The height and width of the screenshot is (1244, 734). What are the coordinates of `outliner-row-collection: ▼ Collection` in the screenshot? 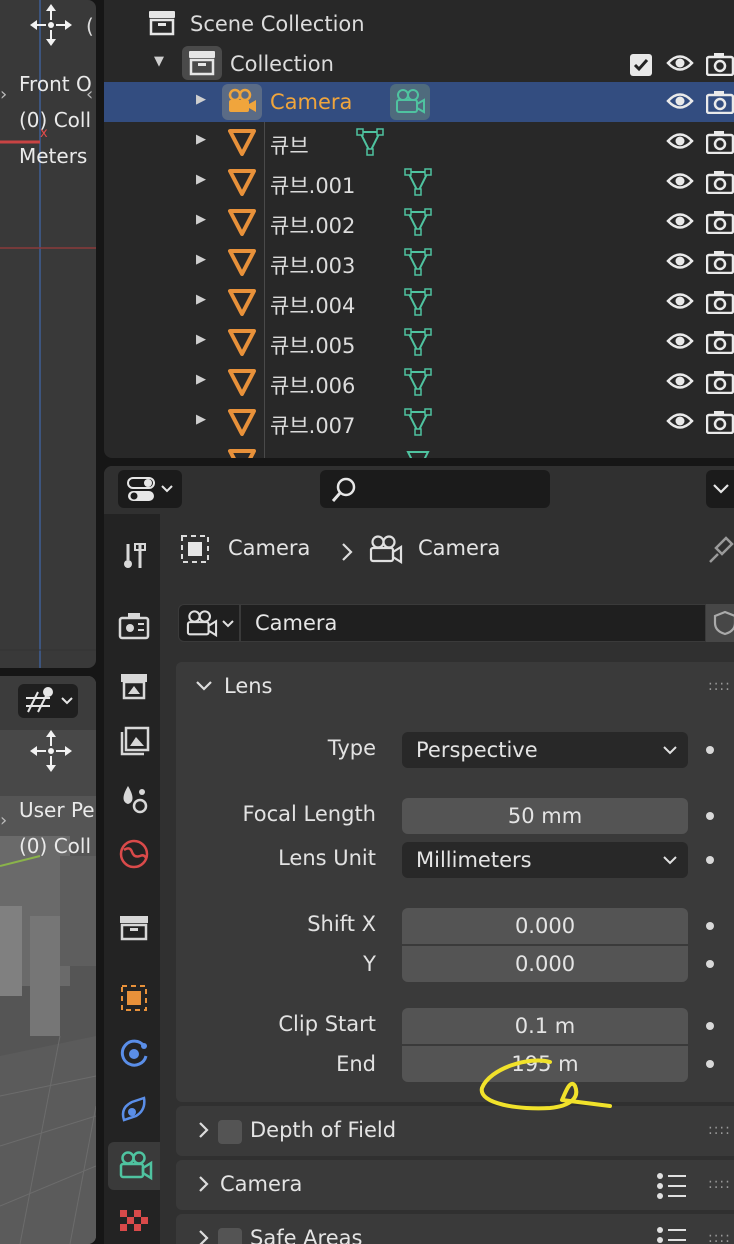 It's located at (419, 64).